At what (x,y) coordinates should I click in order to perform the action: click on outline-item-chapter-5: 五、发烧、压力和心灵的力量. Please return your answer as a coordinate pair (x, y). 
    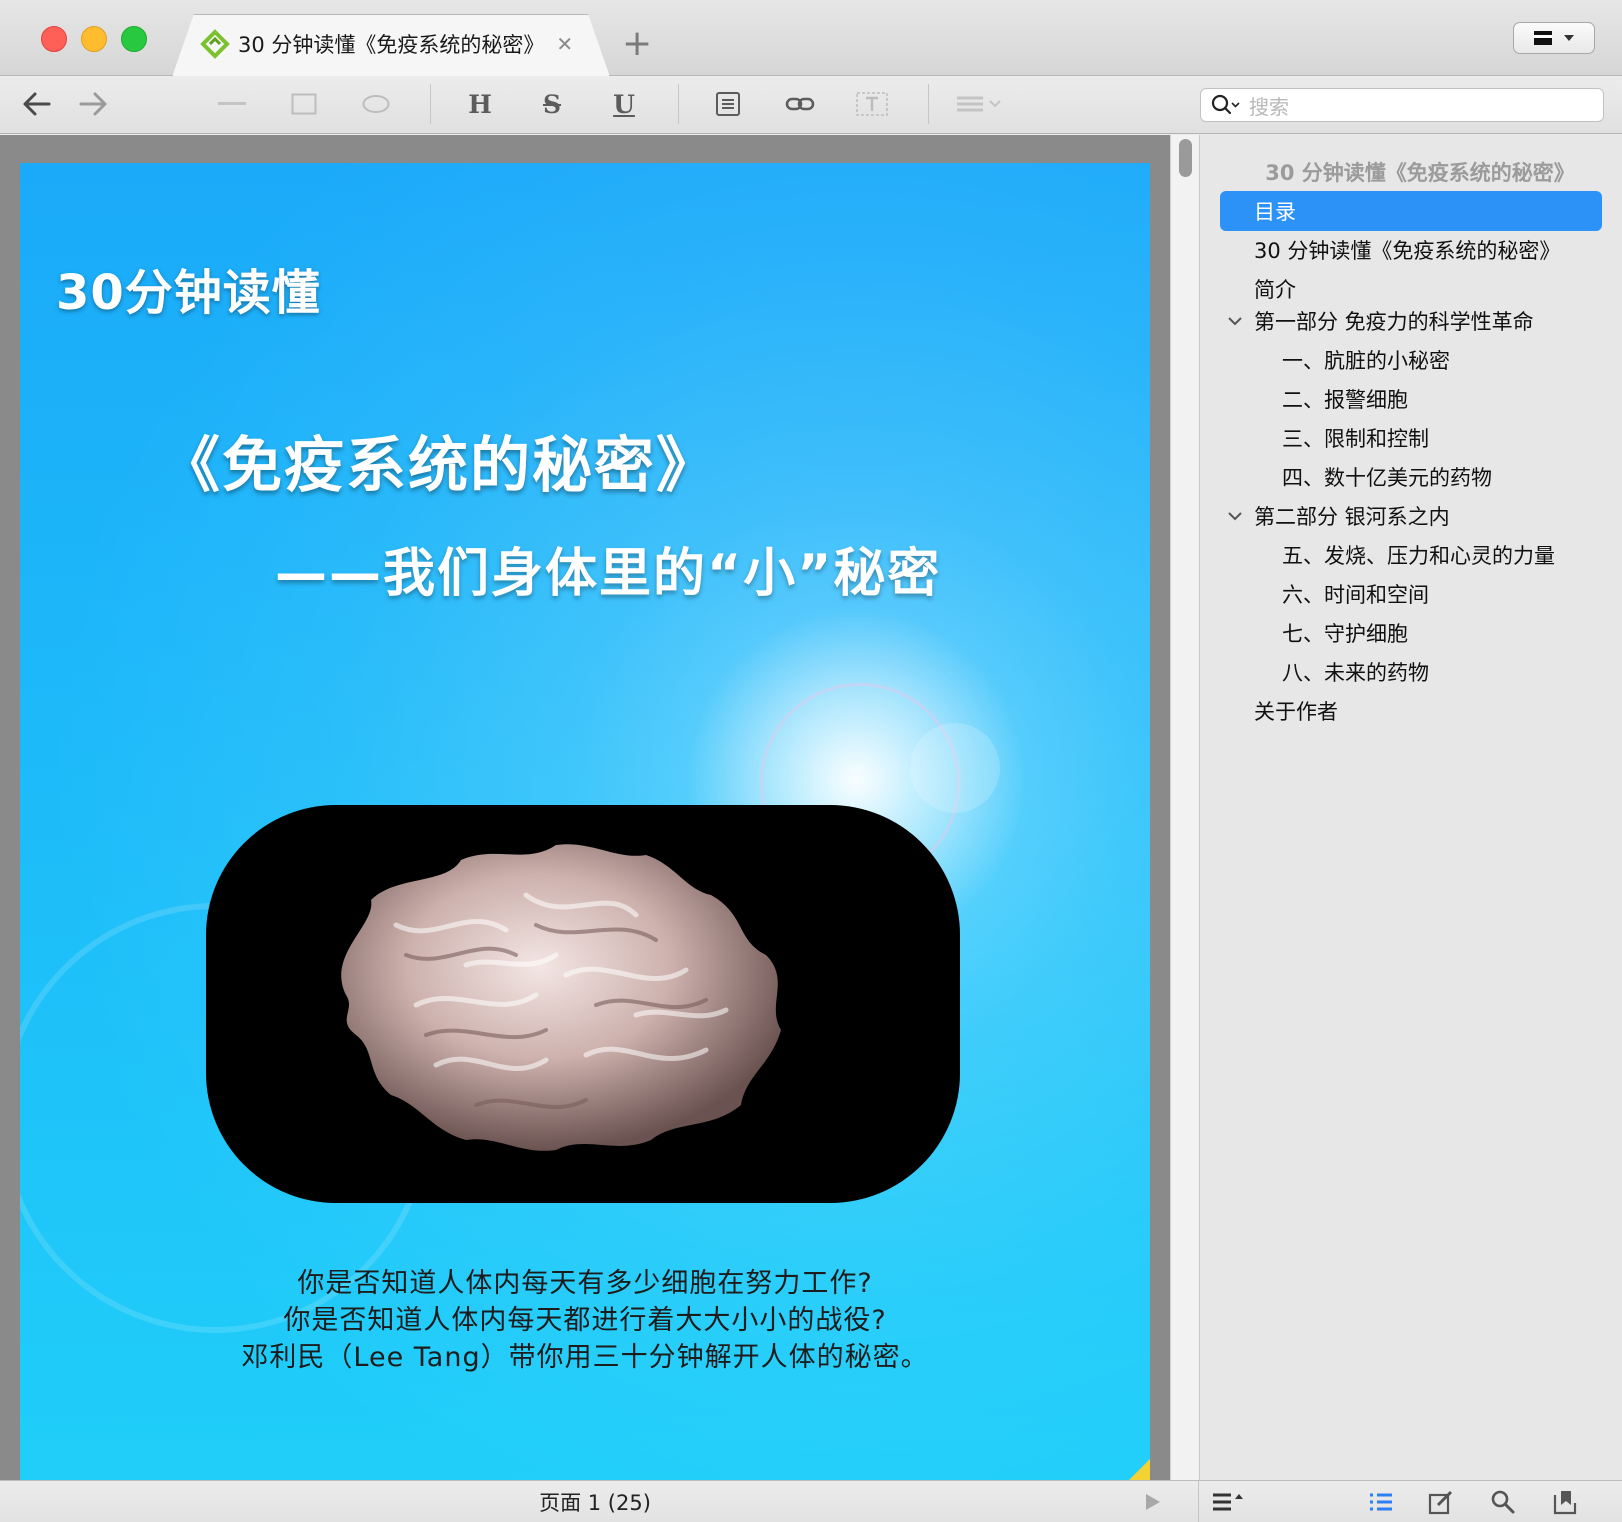
    Looking at the image, I should click on (1418, 555).